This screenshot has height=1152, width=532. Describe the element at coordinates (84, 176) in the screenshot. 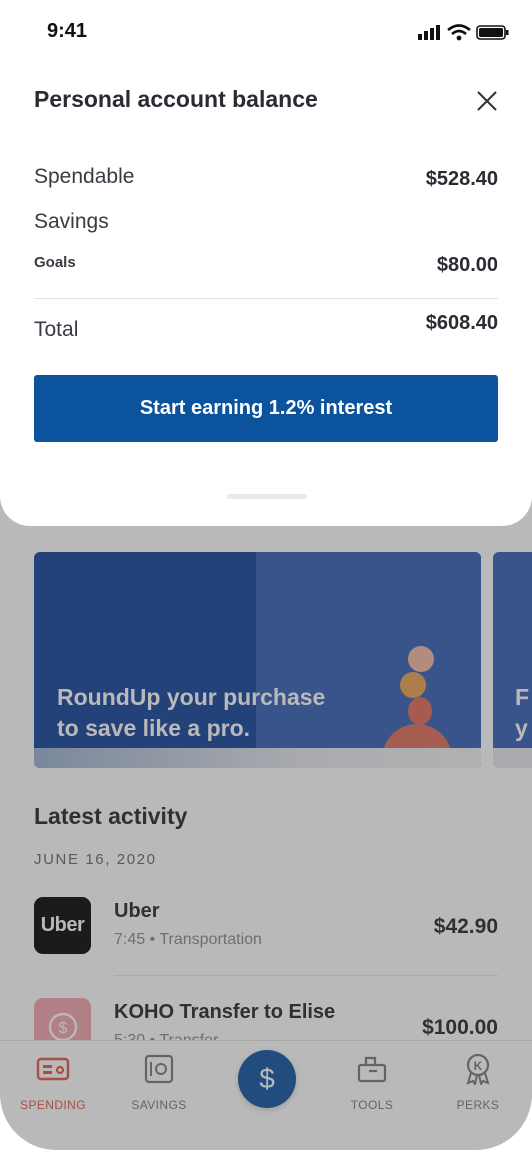

I see `spendable-label: Spendable` at that location.